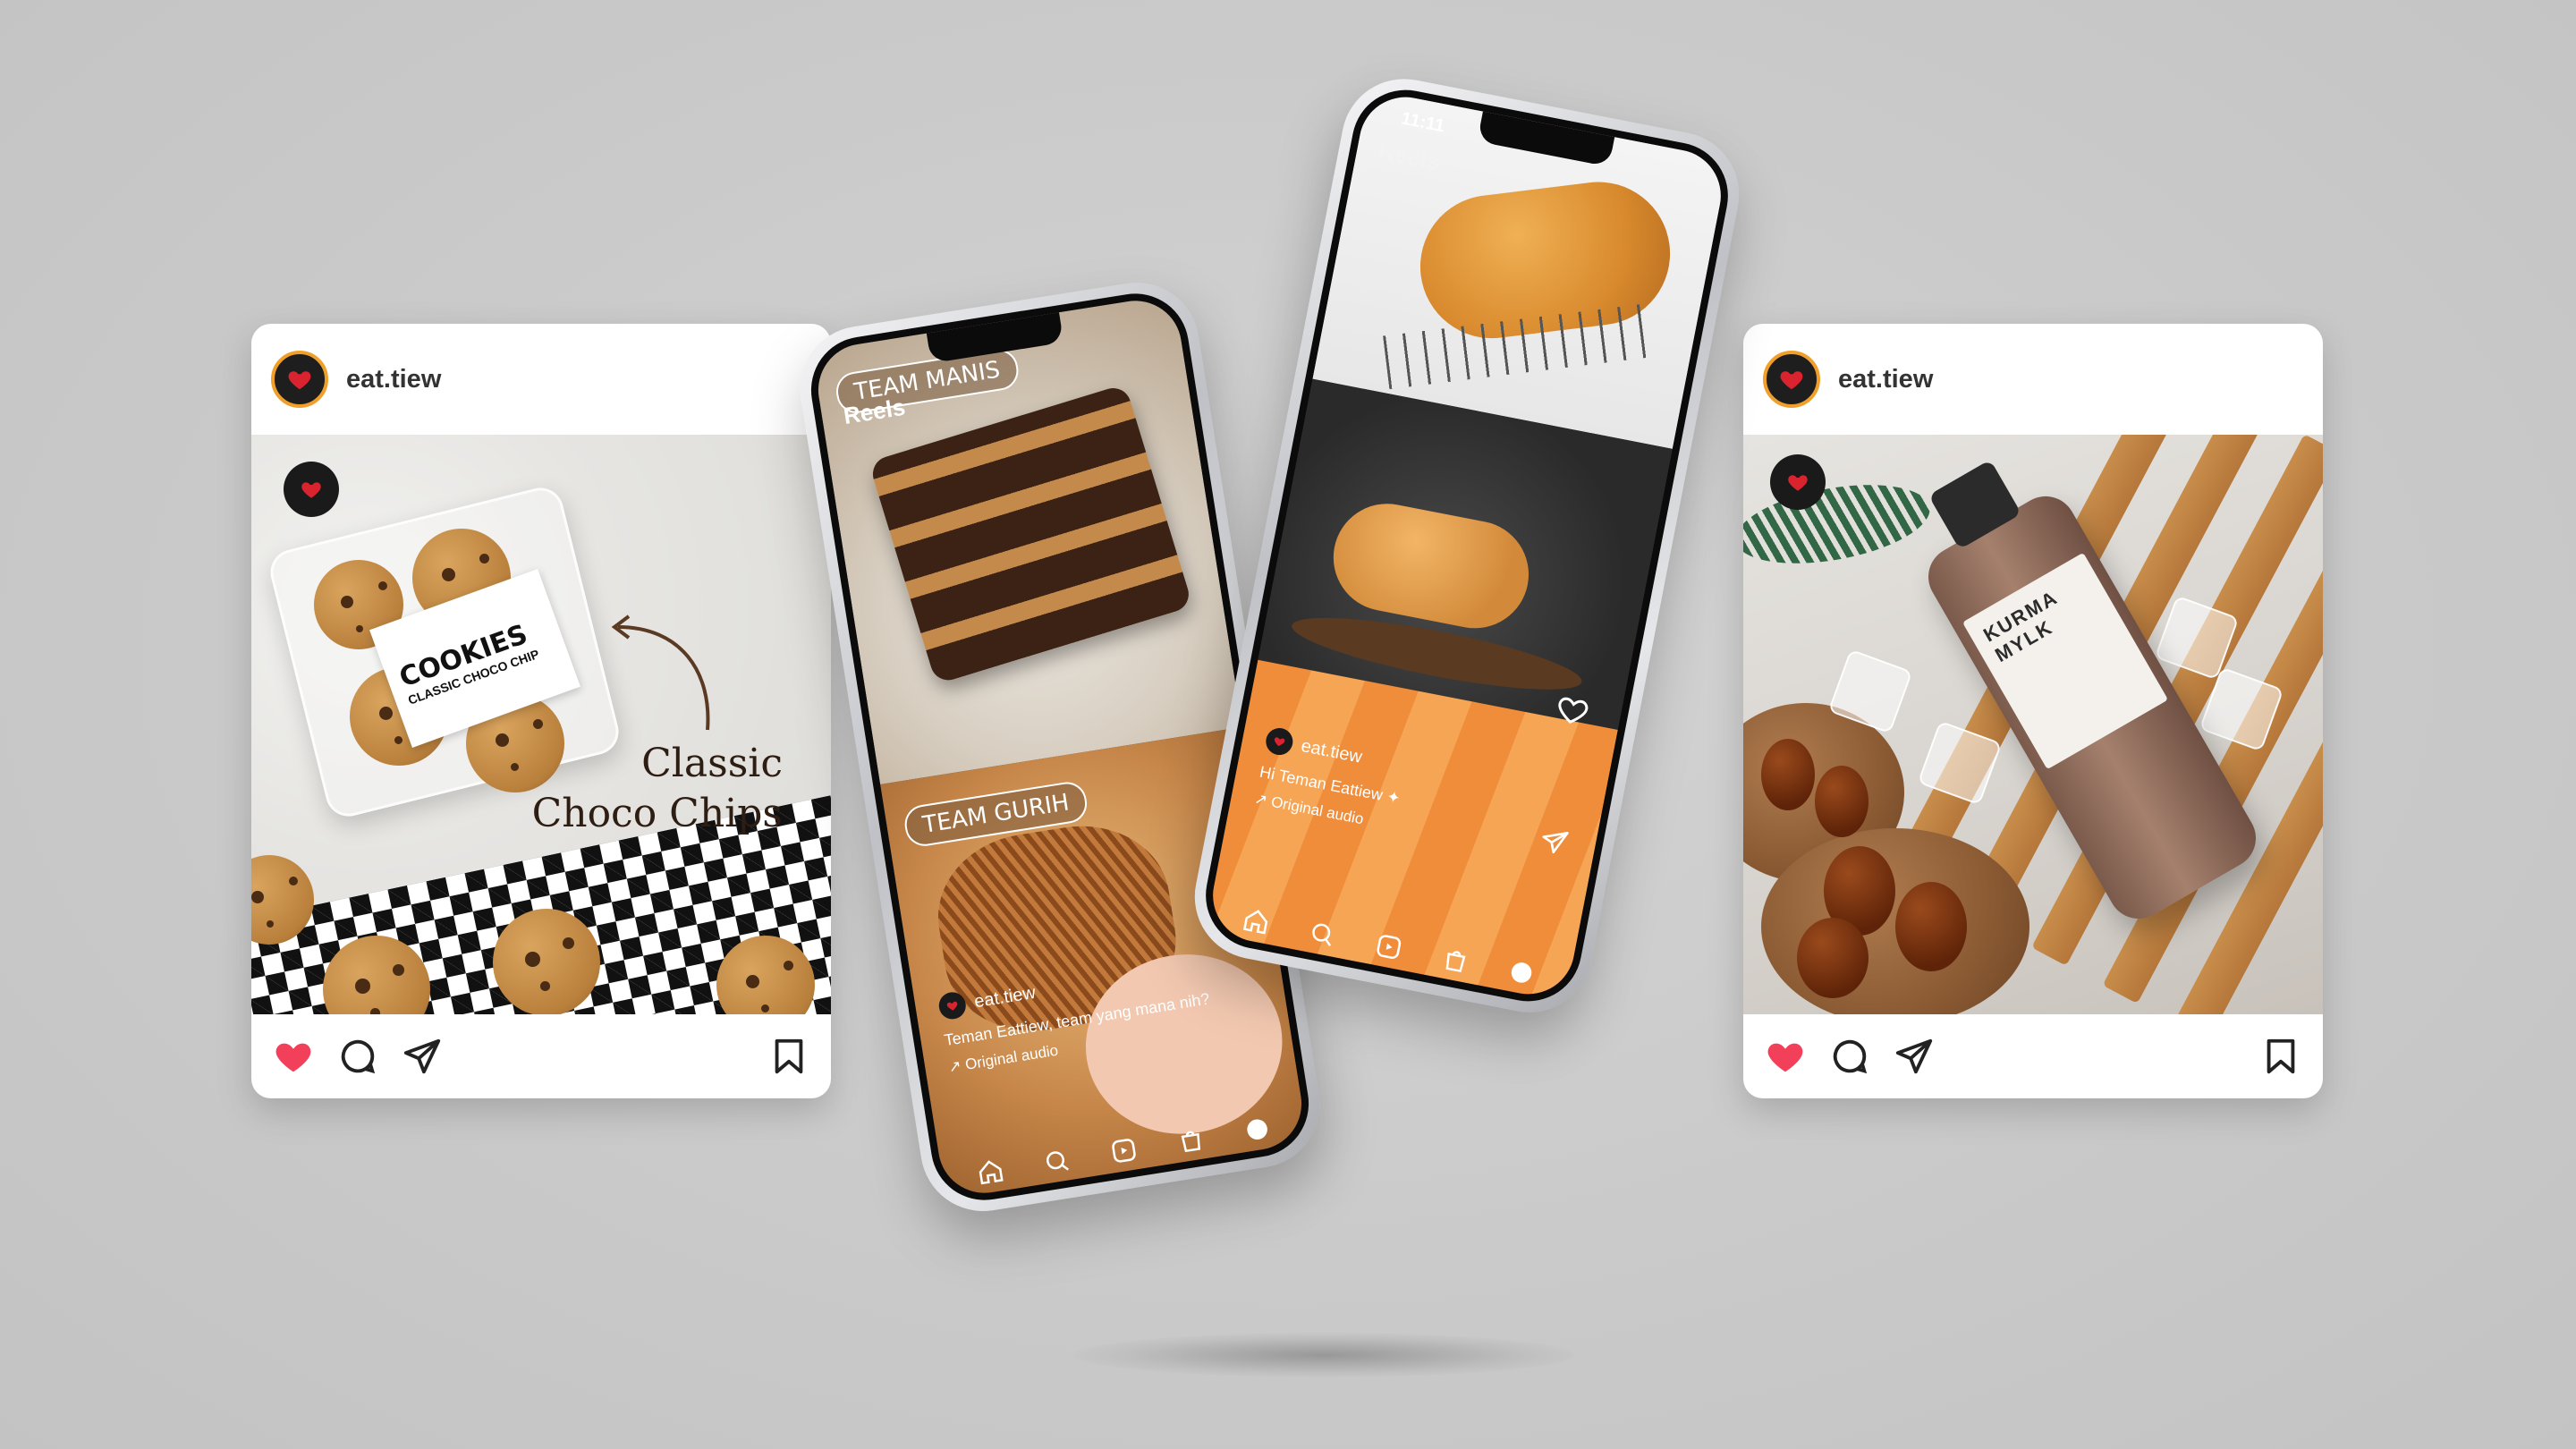  Describe the element at coordinates (1572, 710) in the screenshot. I see `heart-outline-icon` at that location.